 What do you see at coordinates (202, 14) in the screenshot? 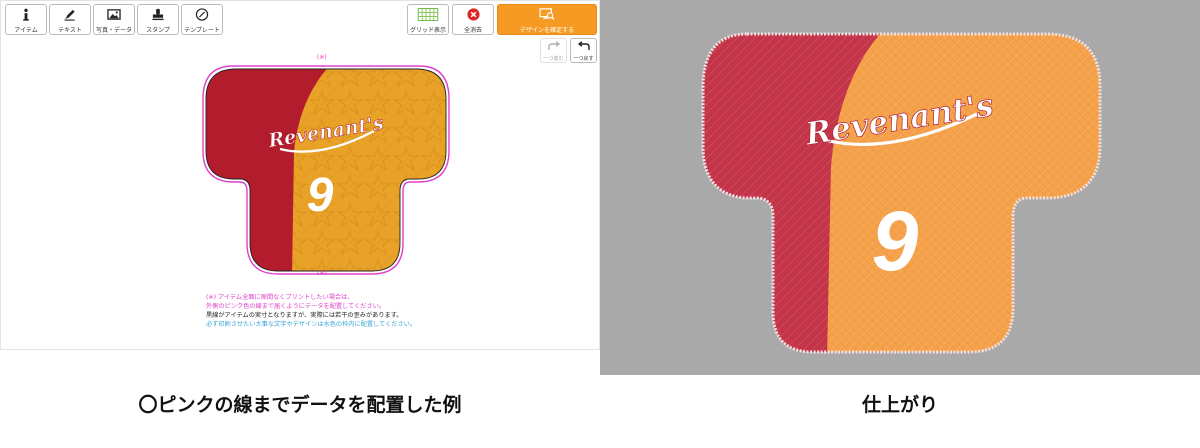
I see `compass-icon` at bounding box center [202, 14].